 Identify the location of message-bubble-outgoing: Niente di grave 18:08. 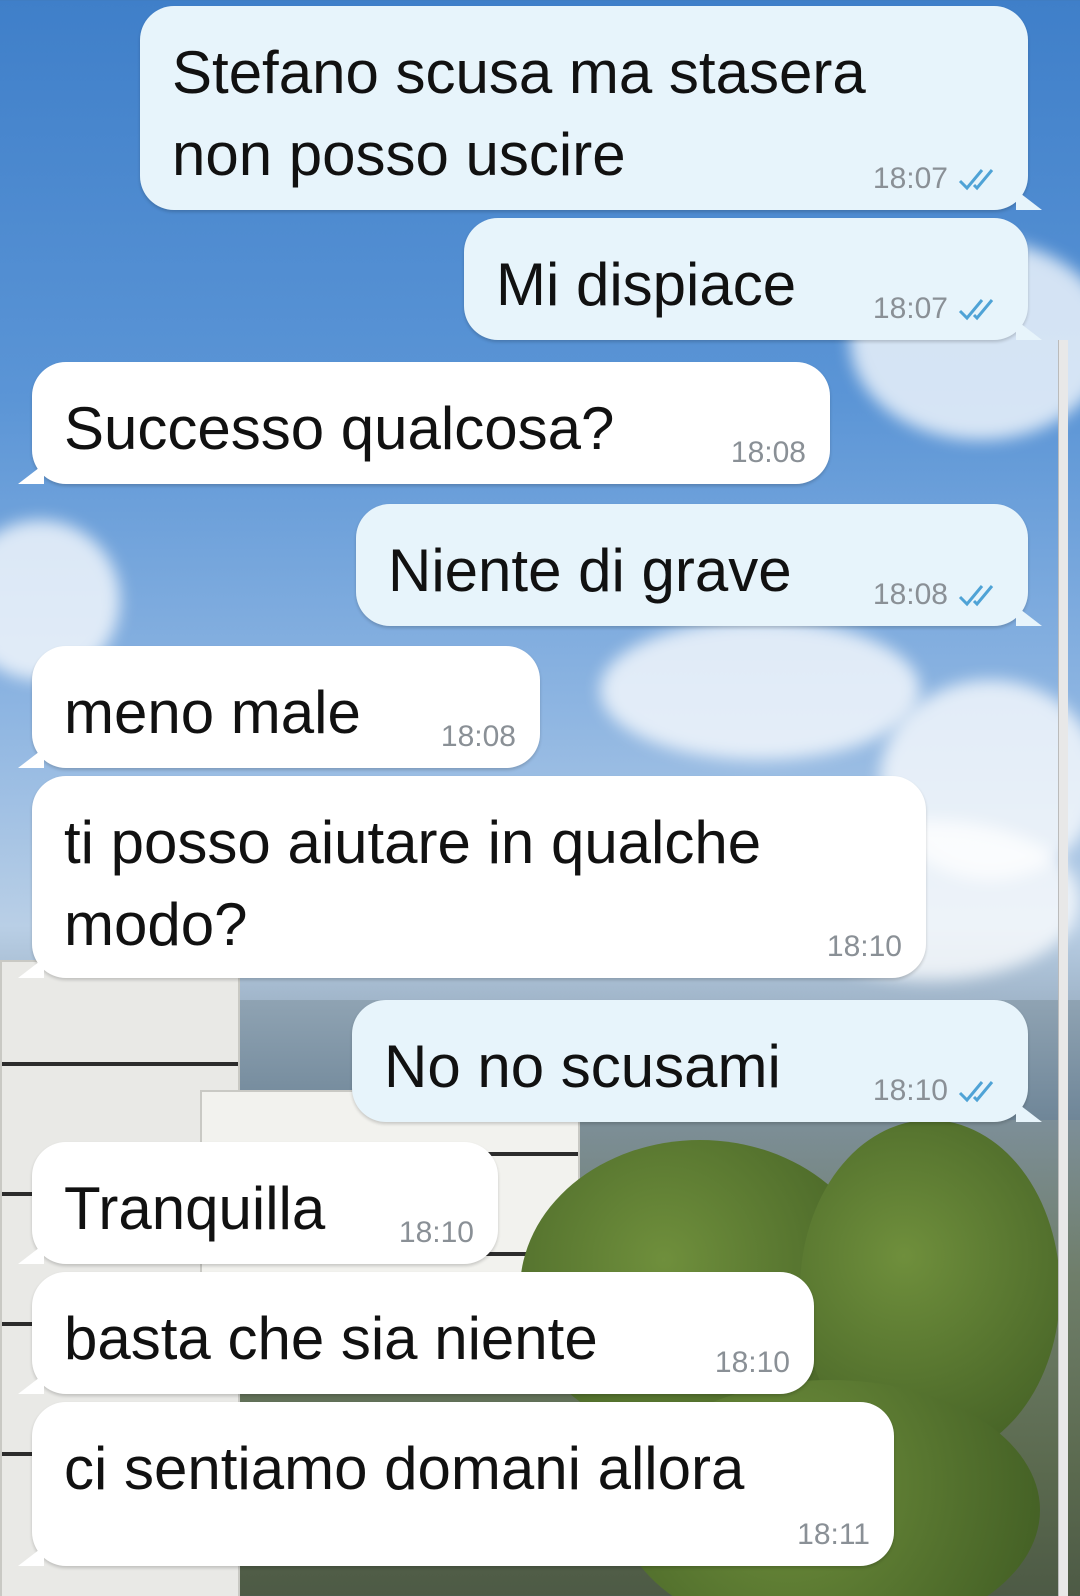
(699, 565).